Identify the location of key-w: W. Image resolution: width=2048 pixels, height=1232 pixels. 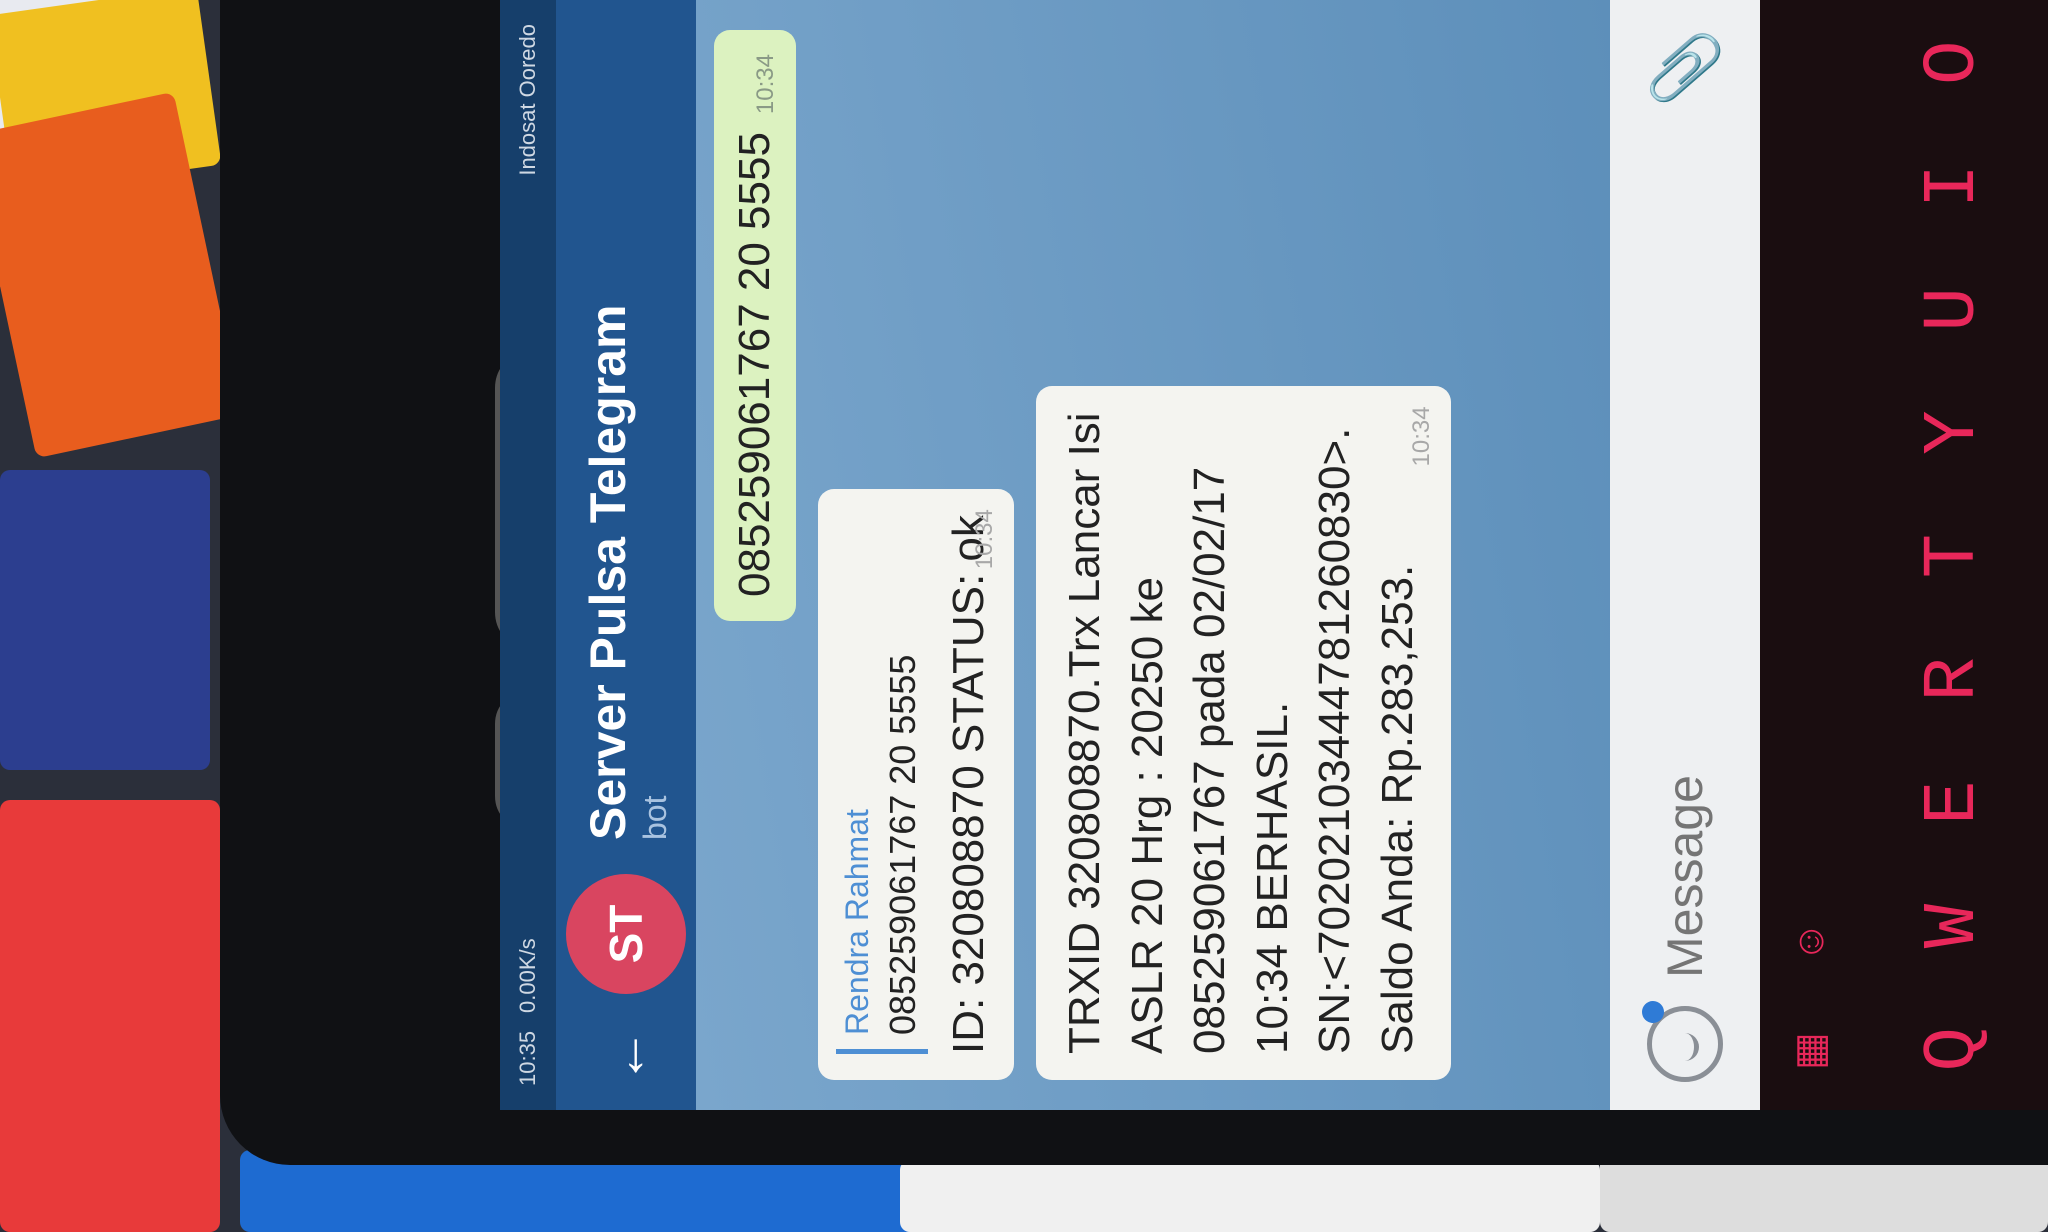
(1954, 925).